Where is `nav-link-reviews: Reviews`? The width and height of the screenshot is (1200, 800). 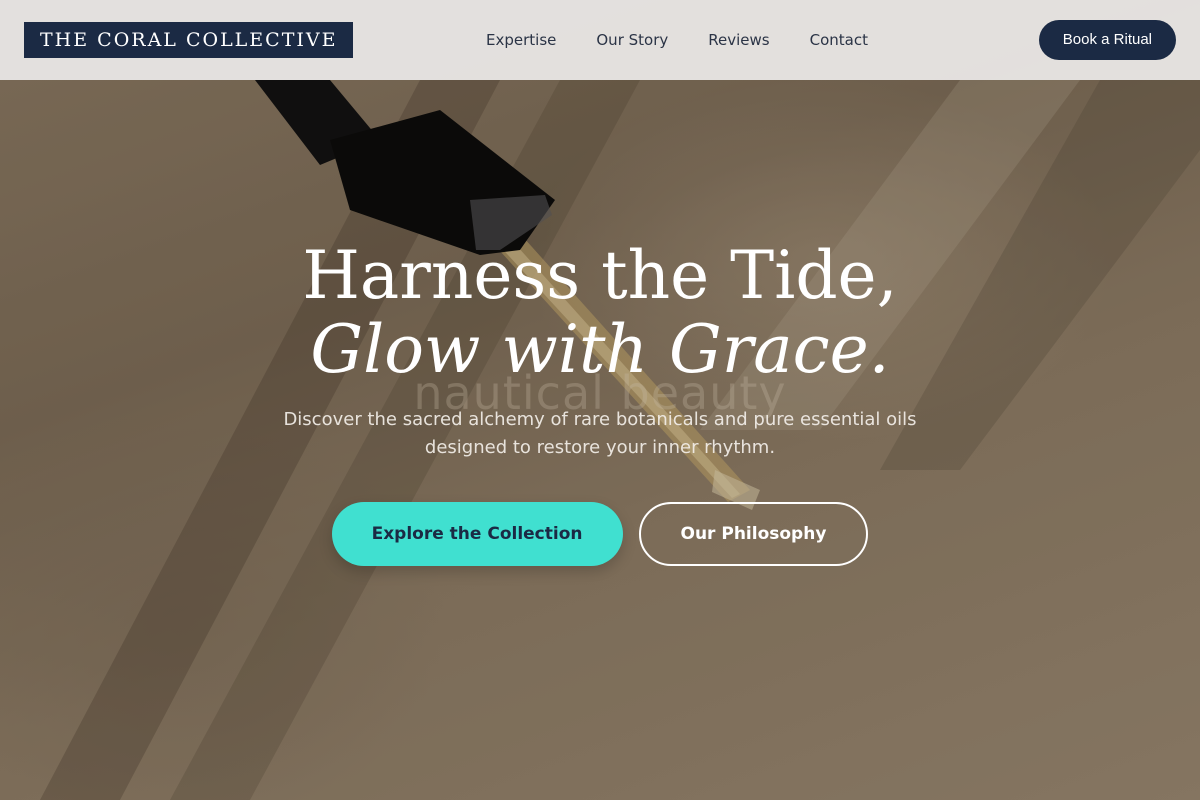 nav-link-reviews: Reviews is located at coordinates (738, 40).